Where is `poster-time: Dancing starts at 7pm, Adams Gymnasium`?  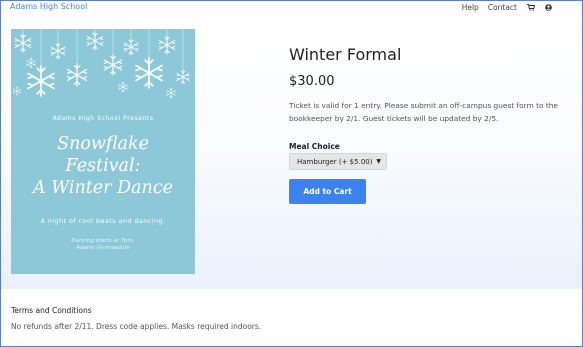 poster-time: Dancing starts at 7pm, Adams Gymnasium is located at coordinates (103, 245).